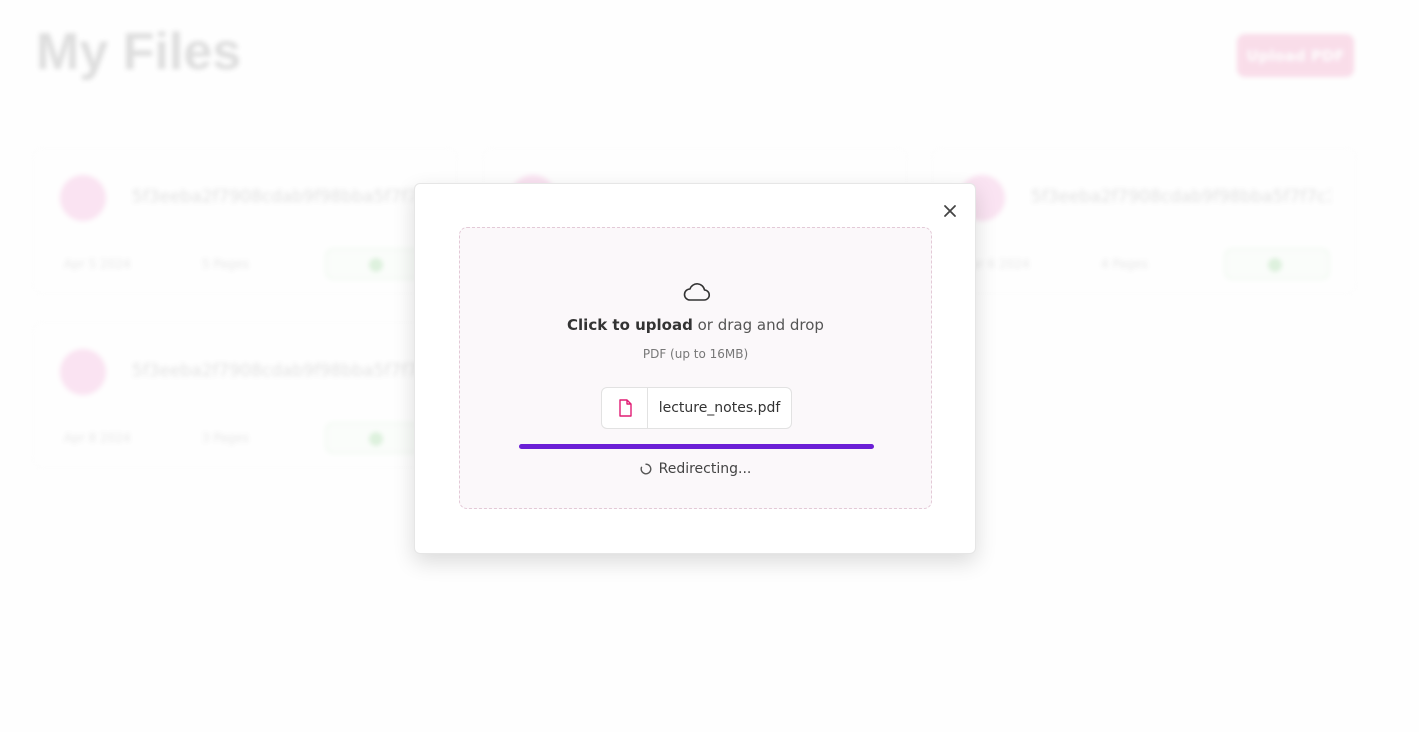 The width and height of the screenshot is (1419, 732). I want to click on upload-progress-fill, so click(696, 446).